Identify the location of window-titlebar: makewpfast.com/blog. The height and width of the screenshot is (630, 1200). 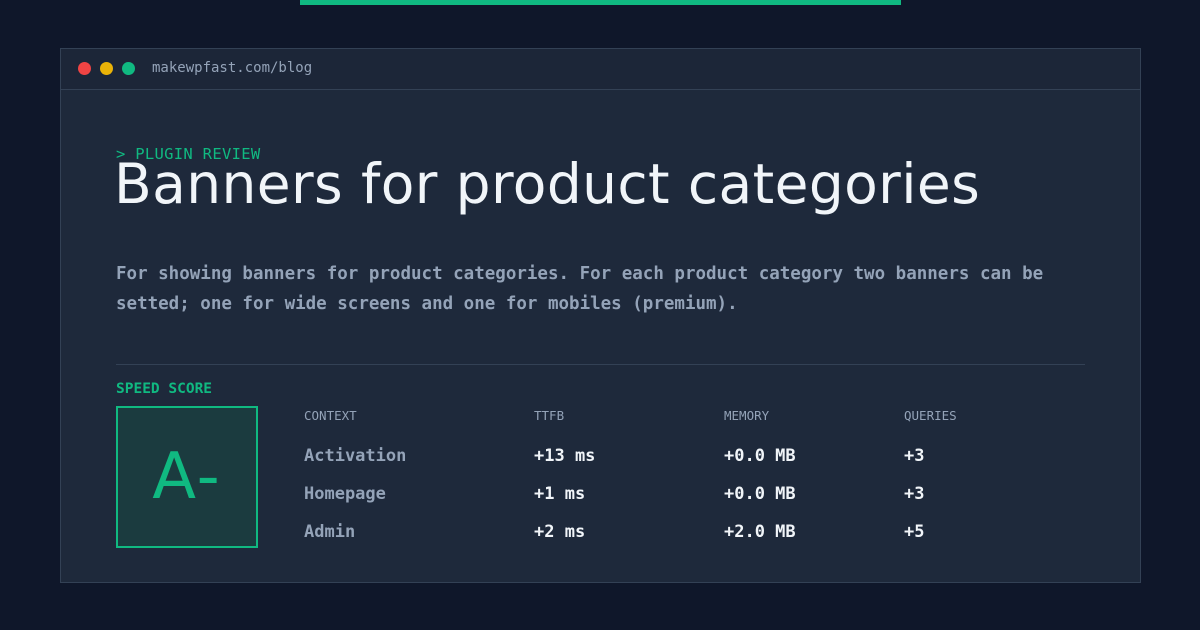
(600, 69).